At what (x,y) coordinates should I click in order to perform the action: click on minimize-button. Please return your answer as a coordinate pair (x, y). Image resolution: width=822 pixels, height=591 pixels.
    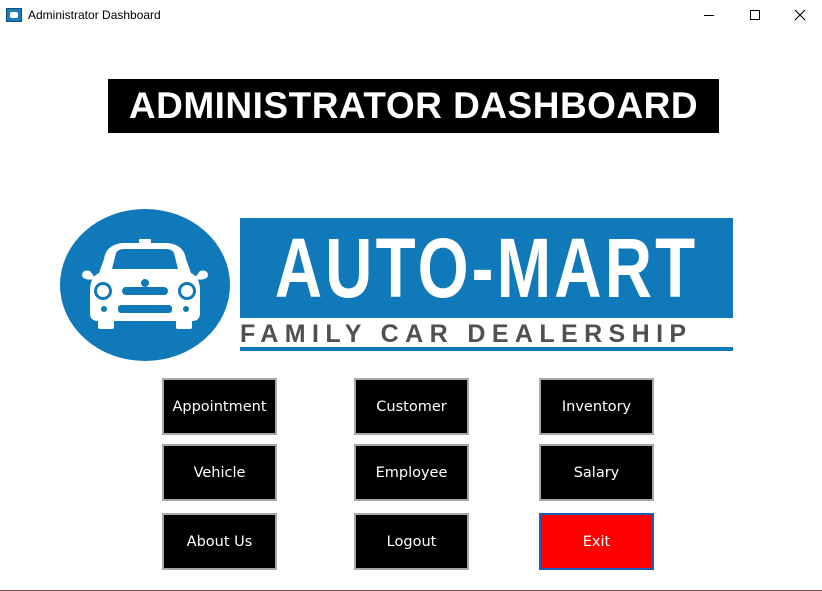
    Looking at the image, I should click on (709, 15).